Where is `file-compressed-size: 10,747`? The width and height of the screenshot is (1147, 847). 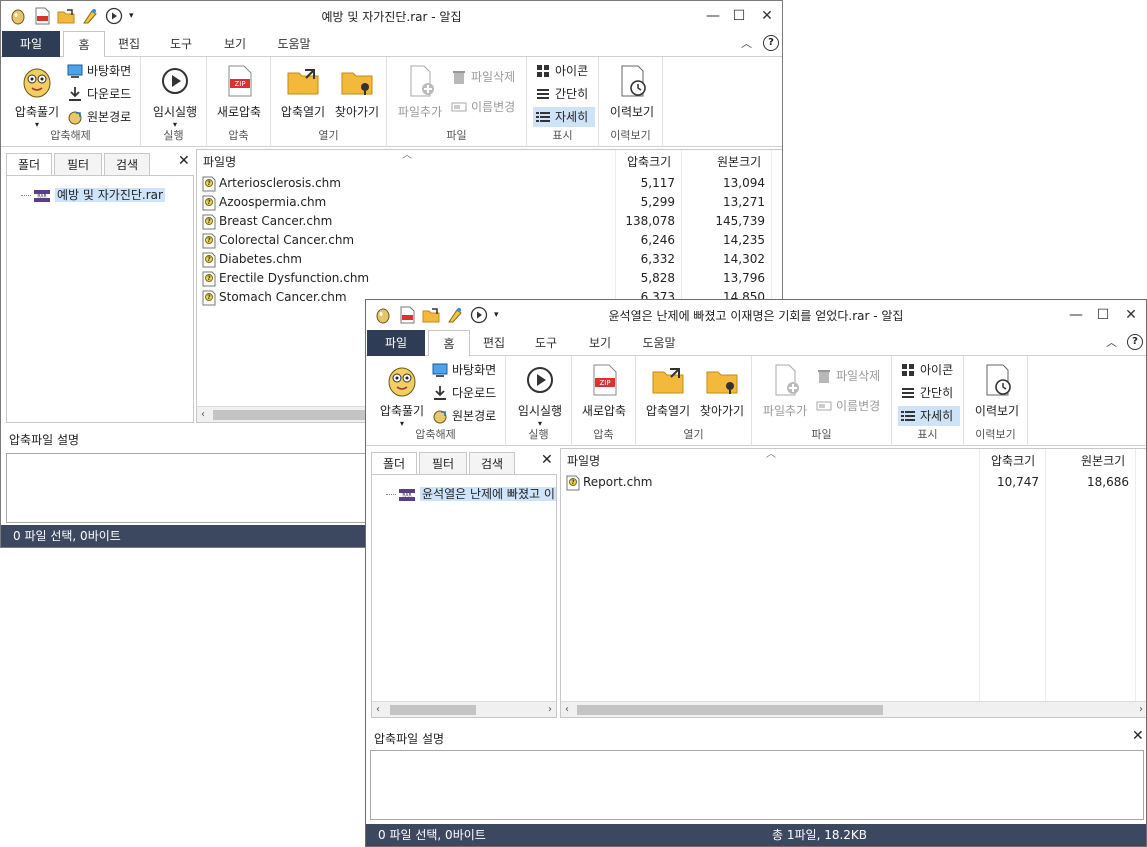 file-compressed-size: 10,747 is located at coordinates (1018, 482).